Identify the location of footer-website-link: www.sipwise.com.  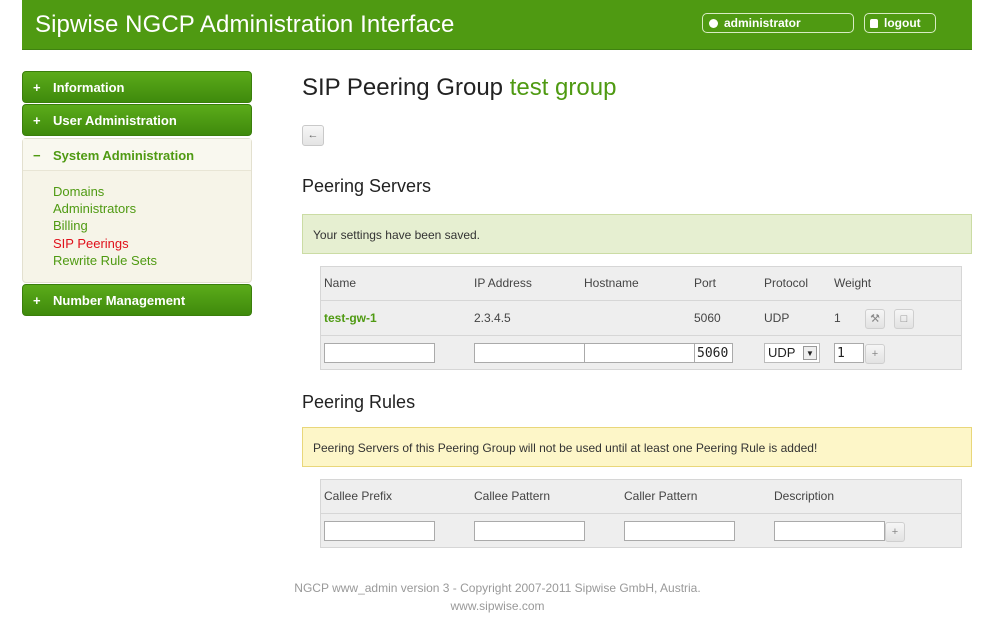
(494, 606).